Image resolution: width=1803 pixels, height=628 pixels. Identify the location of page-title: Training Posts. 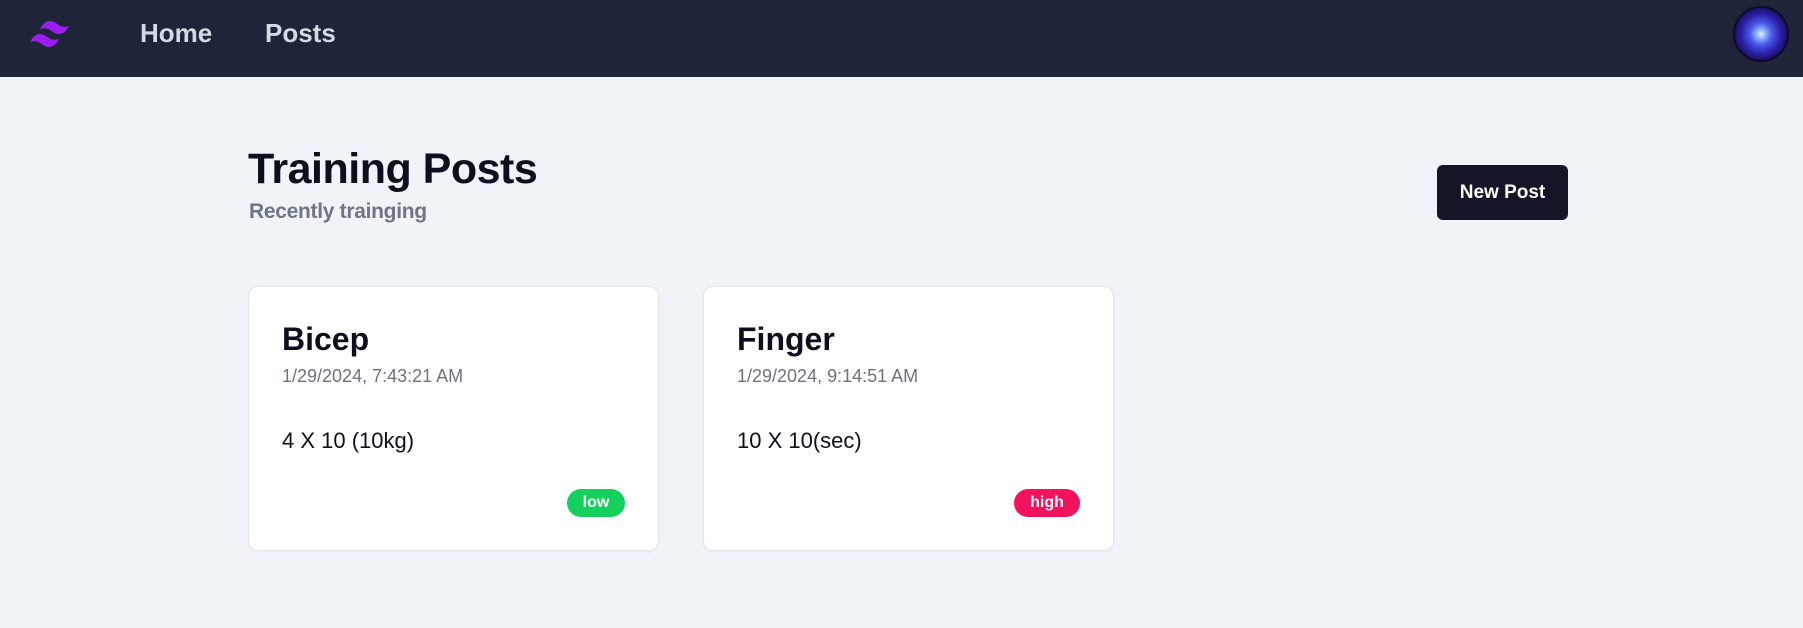
(393, 169).